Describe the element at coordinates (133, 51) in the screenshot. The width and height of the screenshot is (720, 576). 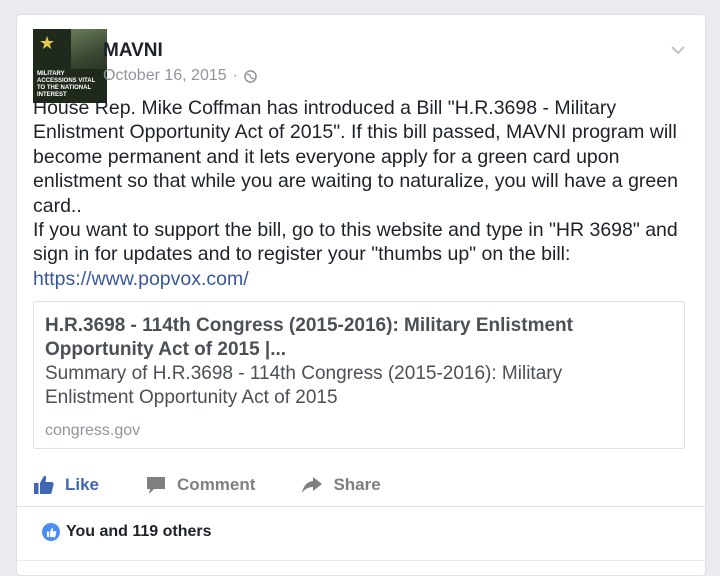
I see `author-name: MAVNI` at that location.